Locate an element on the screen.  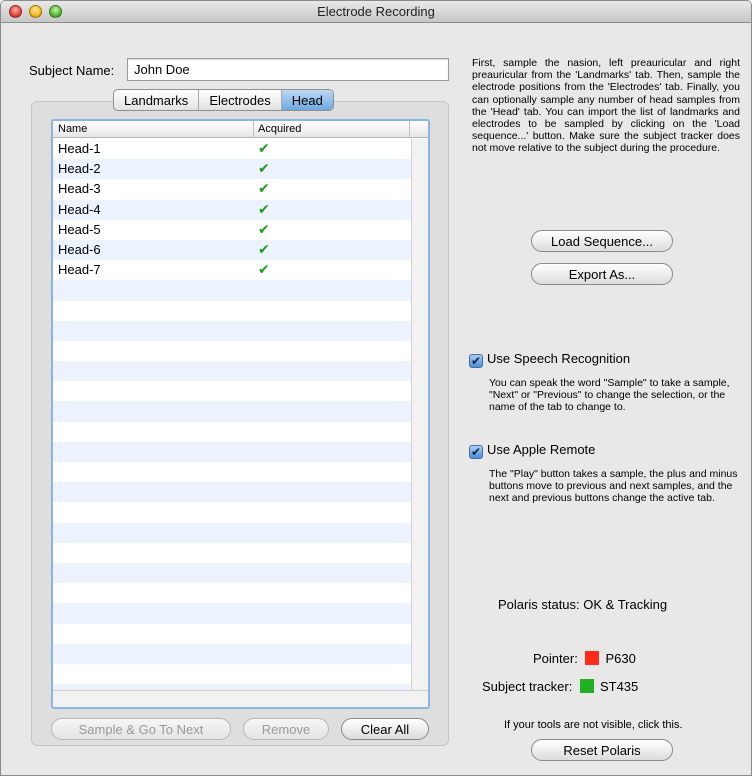
table-header: Name Acquired is located at coordinates (240, 129).